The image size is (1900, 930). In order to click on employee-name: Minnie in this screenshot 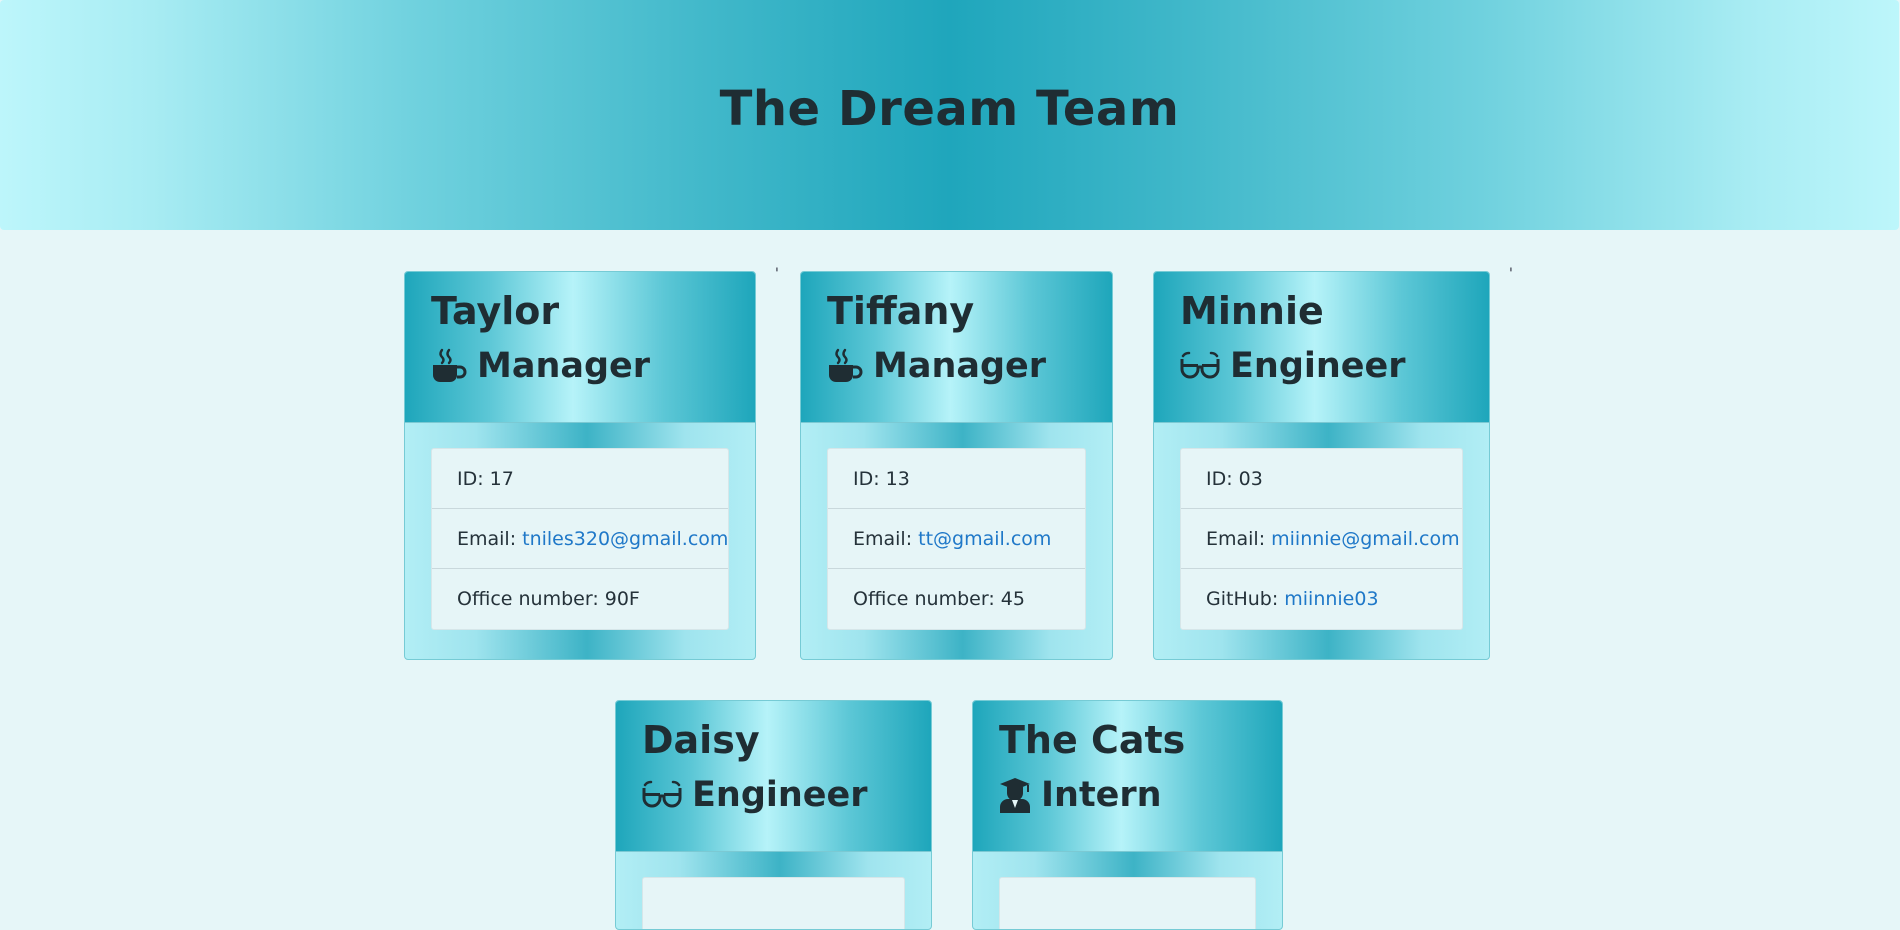, I will do `click(1252, 311)`.